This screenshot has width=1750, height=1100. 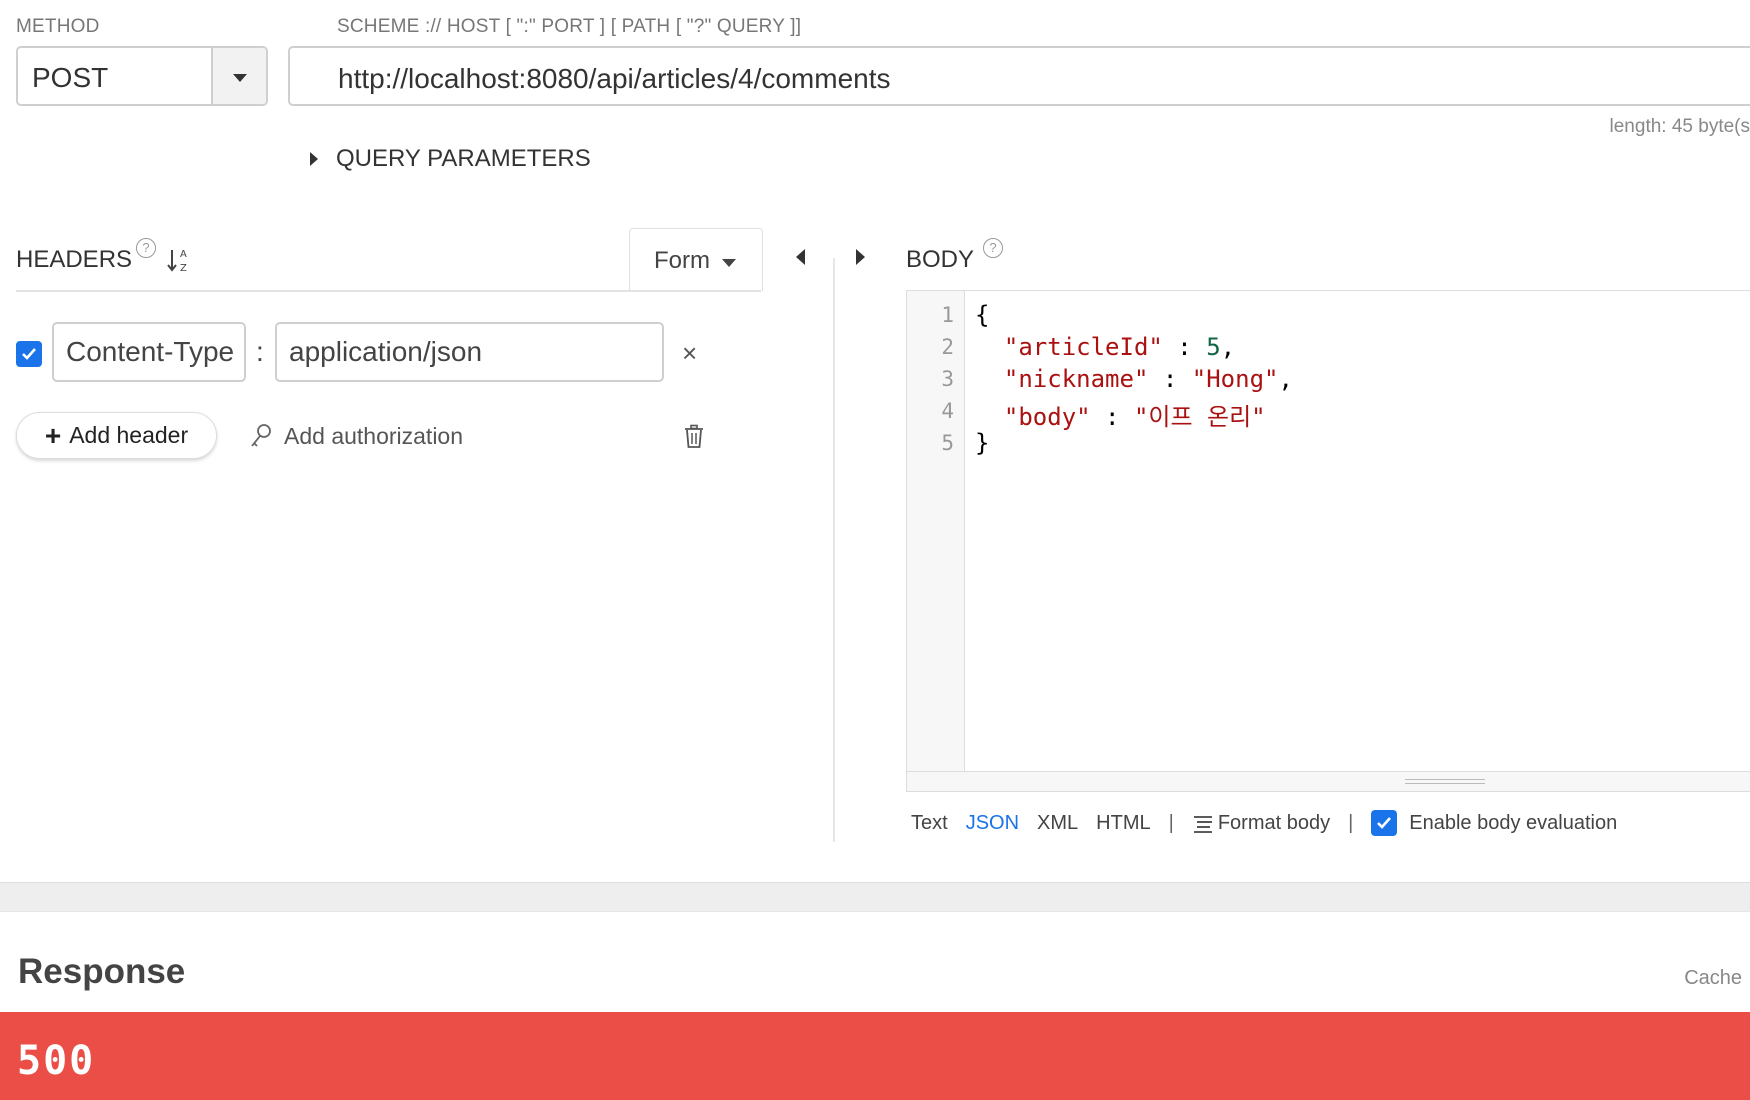 I want to click on cache-link: Cache, so click(x=1713, y=978).